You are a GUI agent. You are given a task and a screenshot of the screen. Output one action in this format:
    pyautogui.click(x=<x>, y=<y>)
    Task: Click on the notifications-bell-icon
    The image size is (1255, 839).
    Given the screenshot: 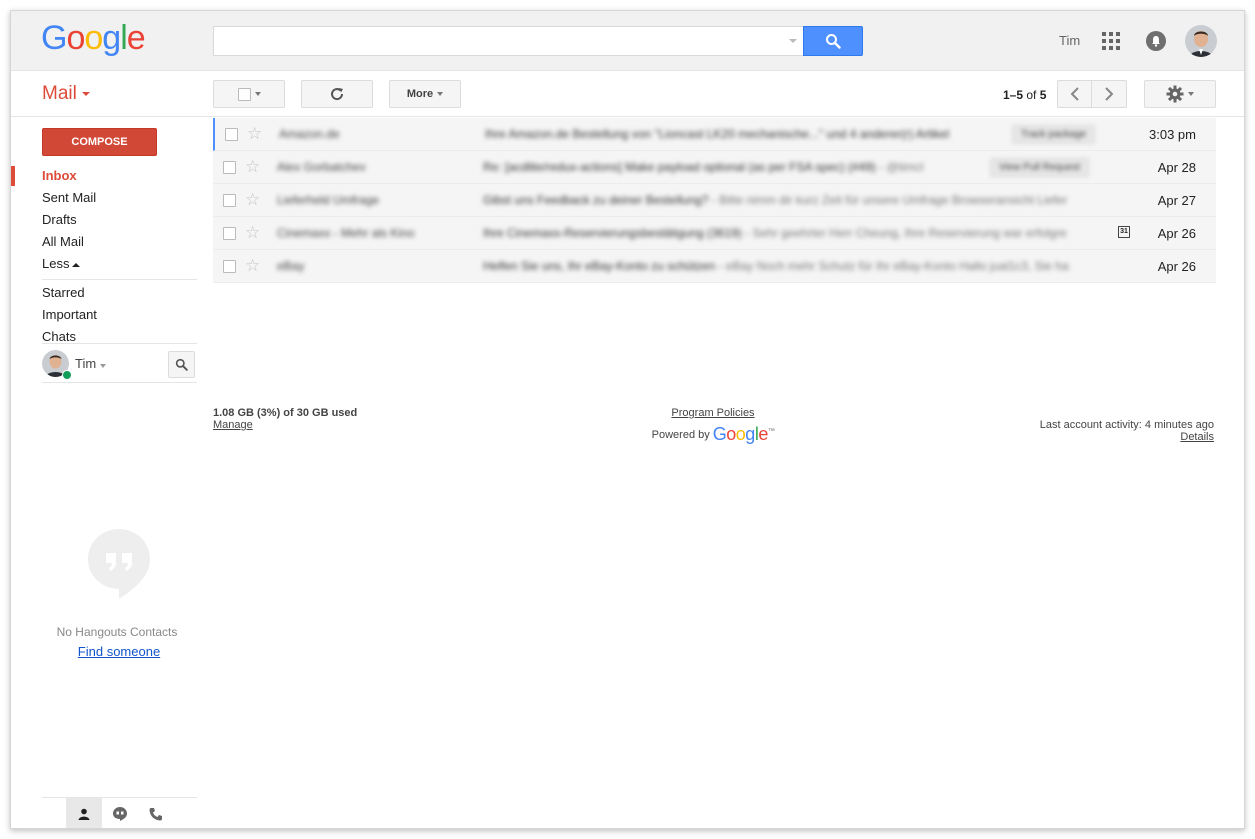 What is the action you would take?
    pyautogui.click(x=1156, y=41)
    